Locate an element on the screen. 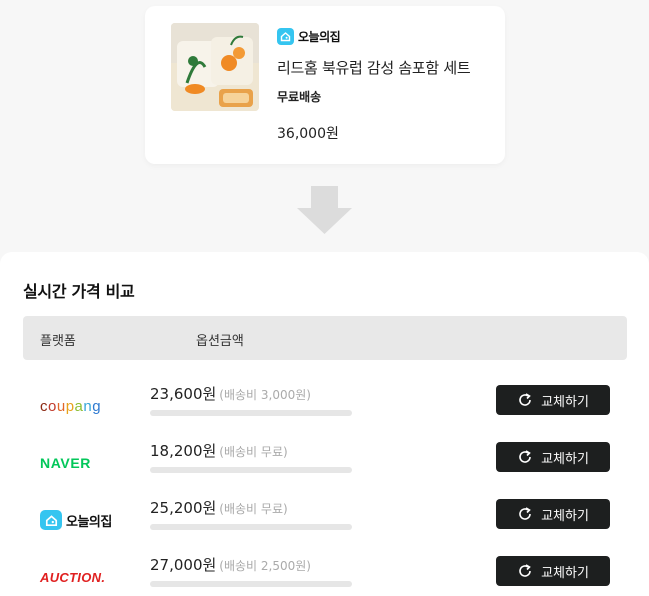  table-row: NAVER 18,200원 (배송비 무료) 교체하기 is located at coordinates (324, 463).